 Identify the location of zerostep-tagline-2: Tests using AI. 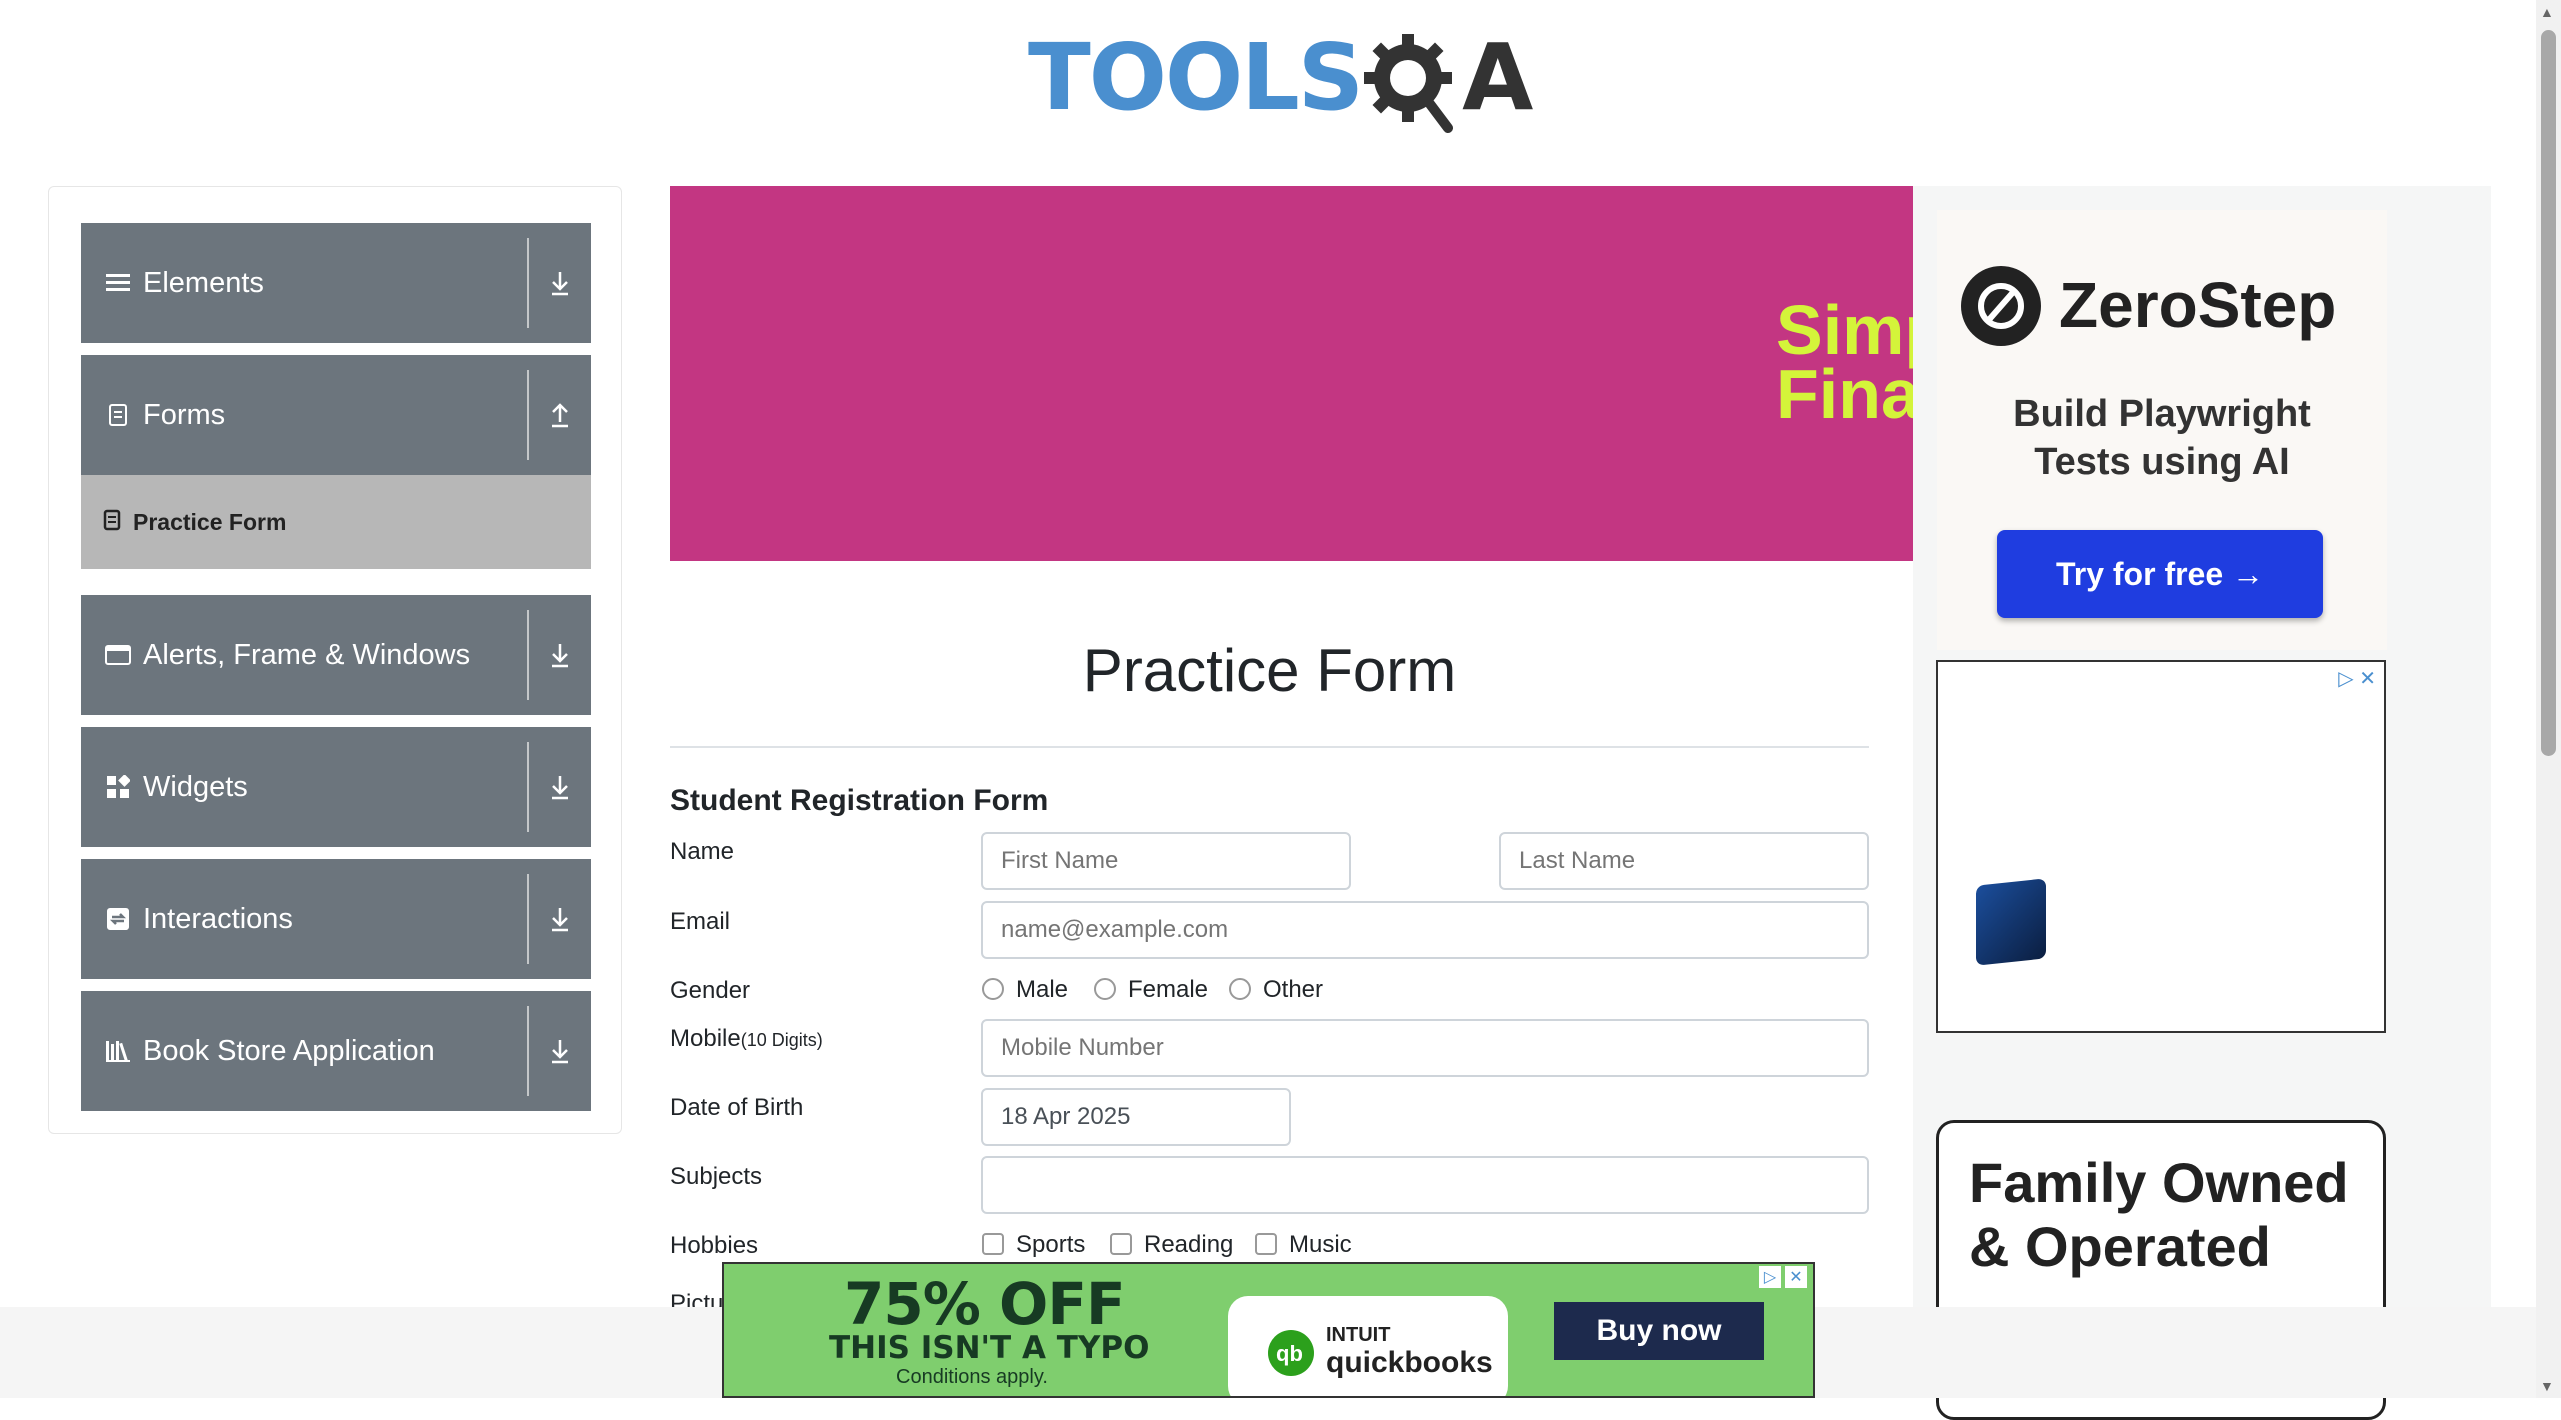
(2162, 462).